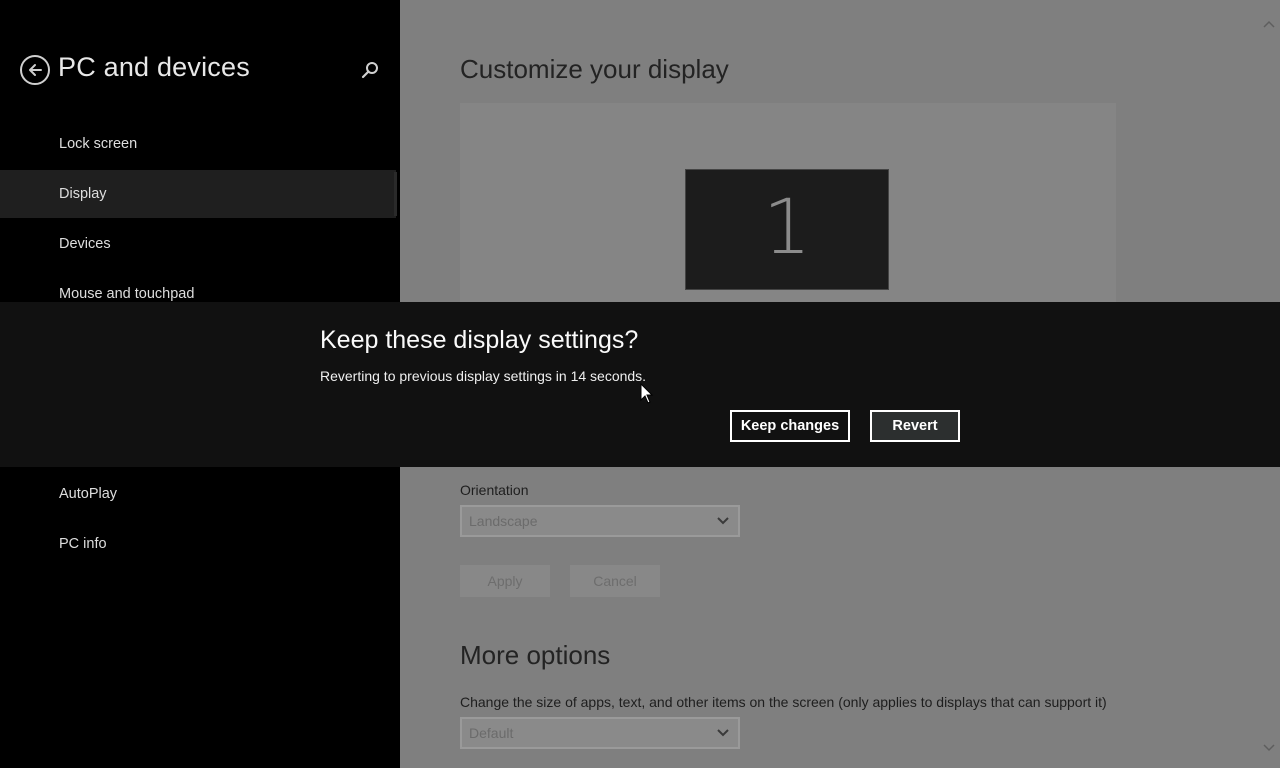 This screenshot has height=768, width=1280. I want to click on search-icon, so click(369, 70).